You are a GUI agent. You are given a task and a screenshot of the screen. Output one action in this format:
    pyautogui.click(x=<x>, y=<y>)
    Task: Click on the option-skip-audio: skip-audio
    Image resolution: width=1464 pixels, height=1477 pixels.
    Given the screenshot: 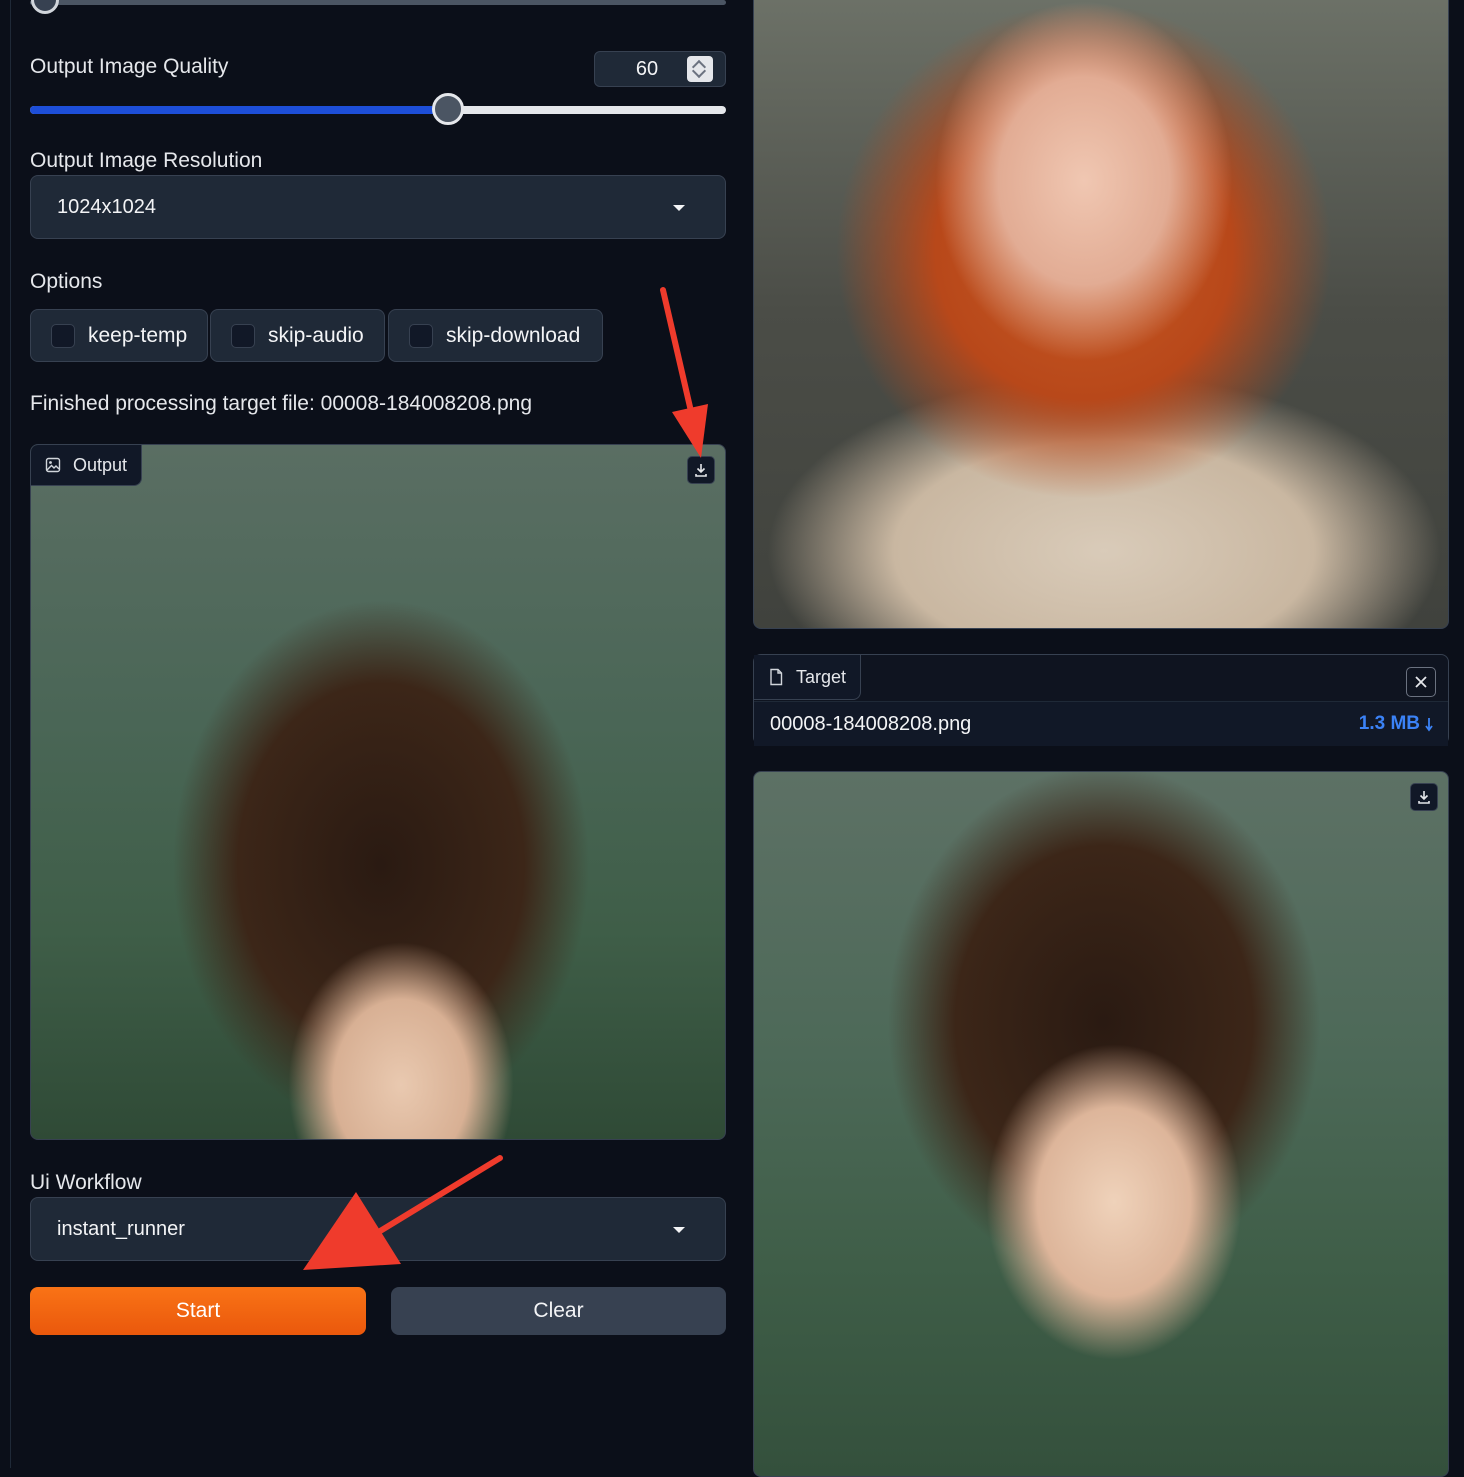 What is the action you would take?
    pyautogui.click(x=297, y=335)
    